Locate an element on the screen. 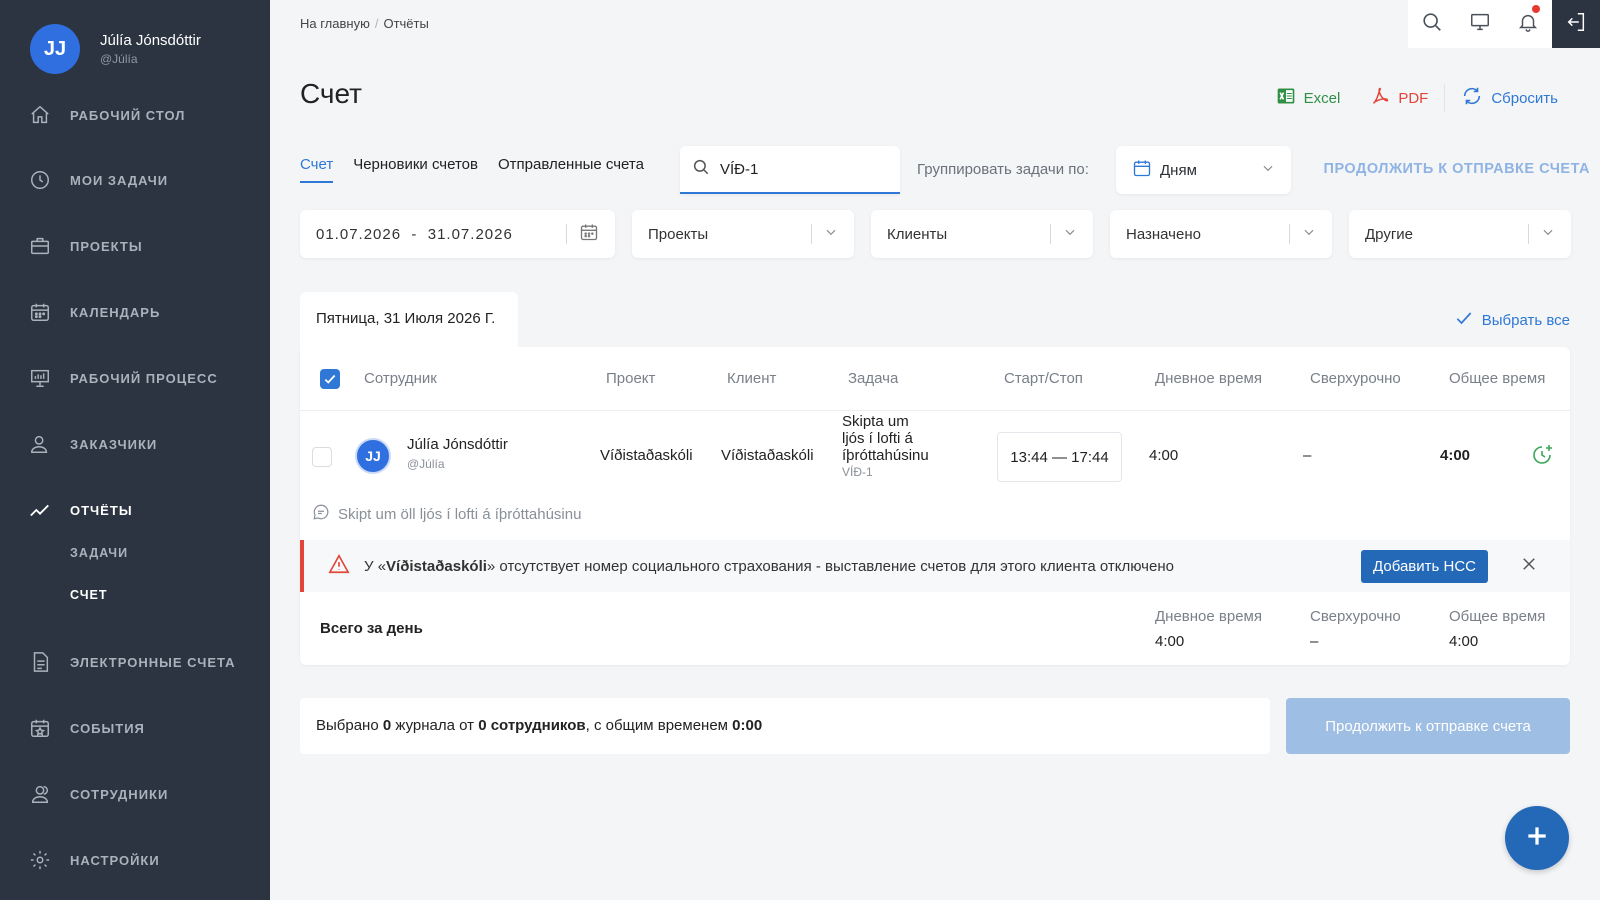 The height and width of the screenshot is (900, 1600). header-checkbox is located at coordinates (330, 379).